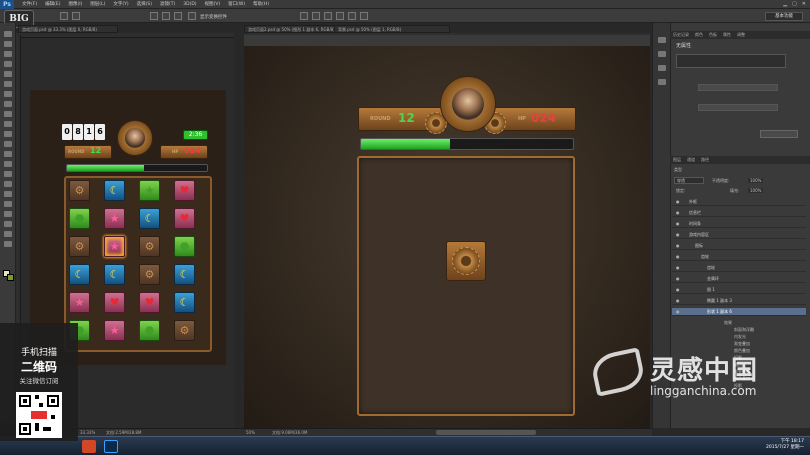 The height and width of the screenshot is (455, 810). I want to click on align-right-icon, so click(178, 16).